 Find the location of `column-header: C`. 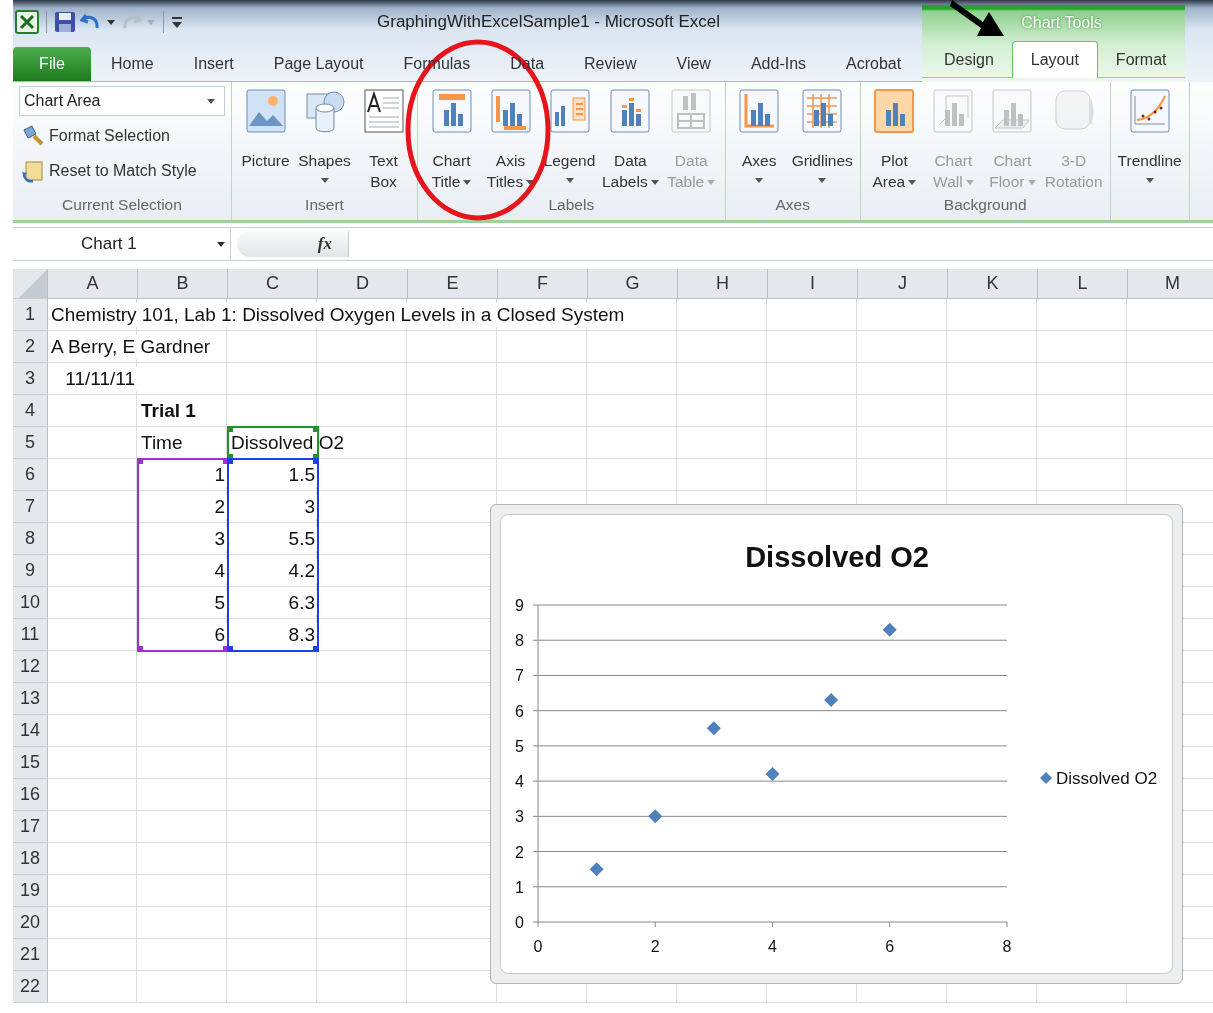

column-header: C is located at coordinates (273, 284).